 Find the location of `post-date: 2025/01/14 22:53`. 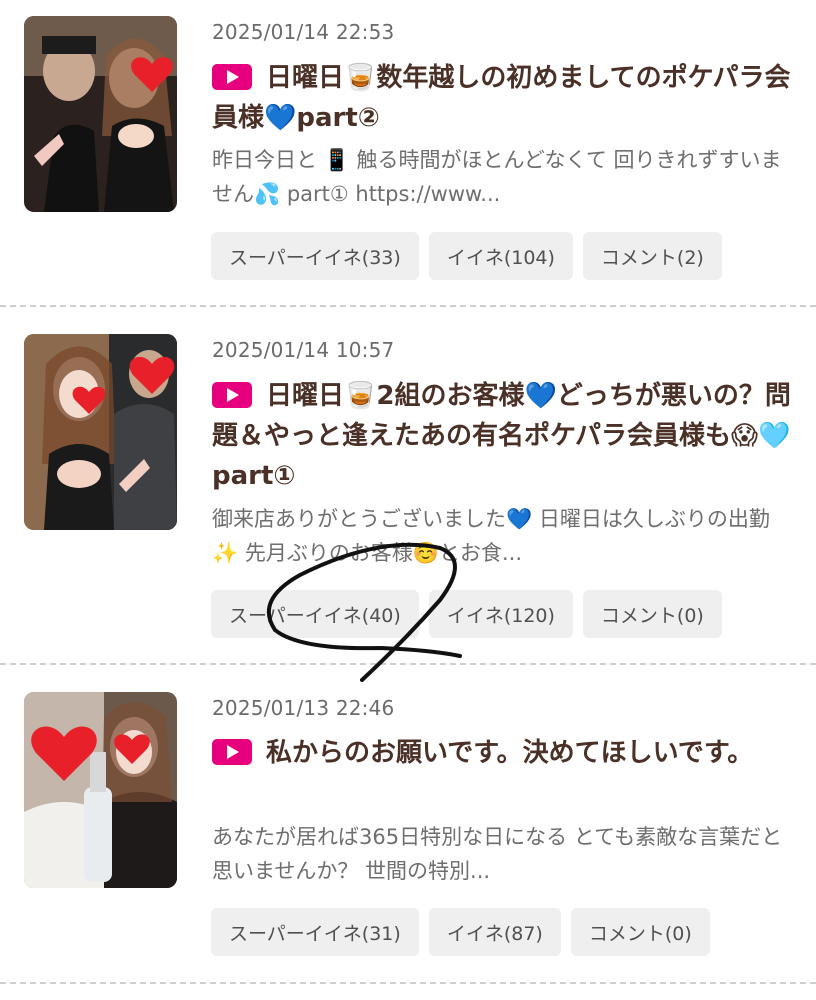

post-date: 2025/01/14 22:53 is located at coordinates (303, 32).